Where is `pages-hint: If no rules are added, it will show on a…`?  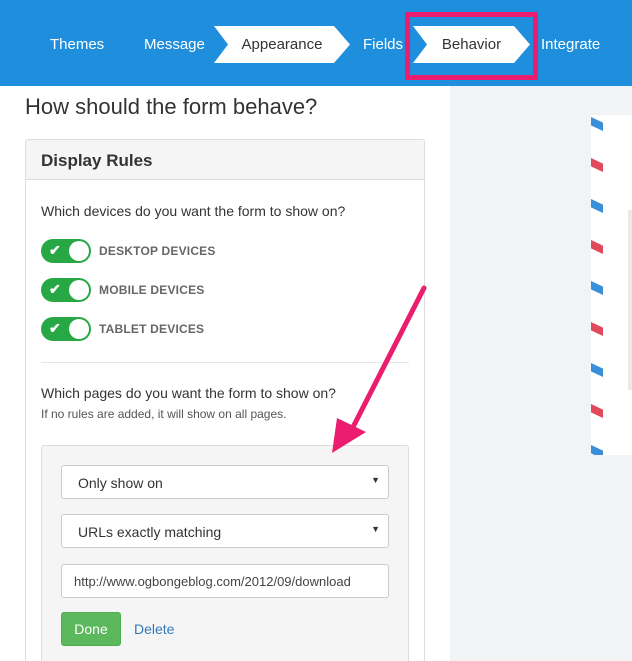
pages-hint: If no rules are added, it will show on a… is located at coordinates (164, 414).